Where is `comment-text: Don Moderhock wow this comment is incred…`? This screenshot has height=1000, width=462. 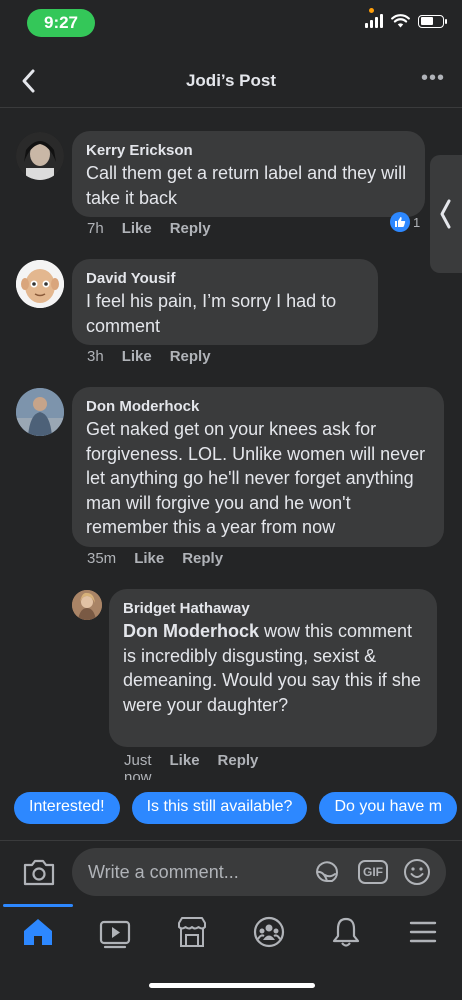 comment-text: Don Moderhock wow this comment is incred… is located at coordinates (272, 668).